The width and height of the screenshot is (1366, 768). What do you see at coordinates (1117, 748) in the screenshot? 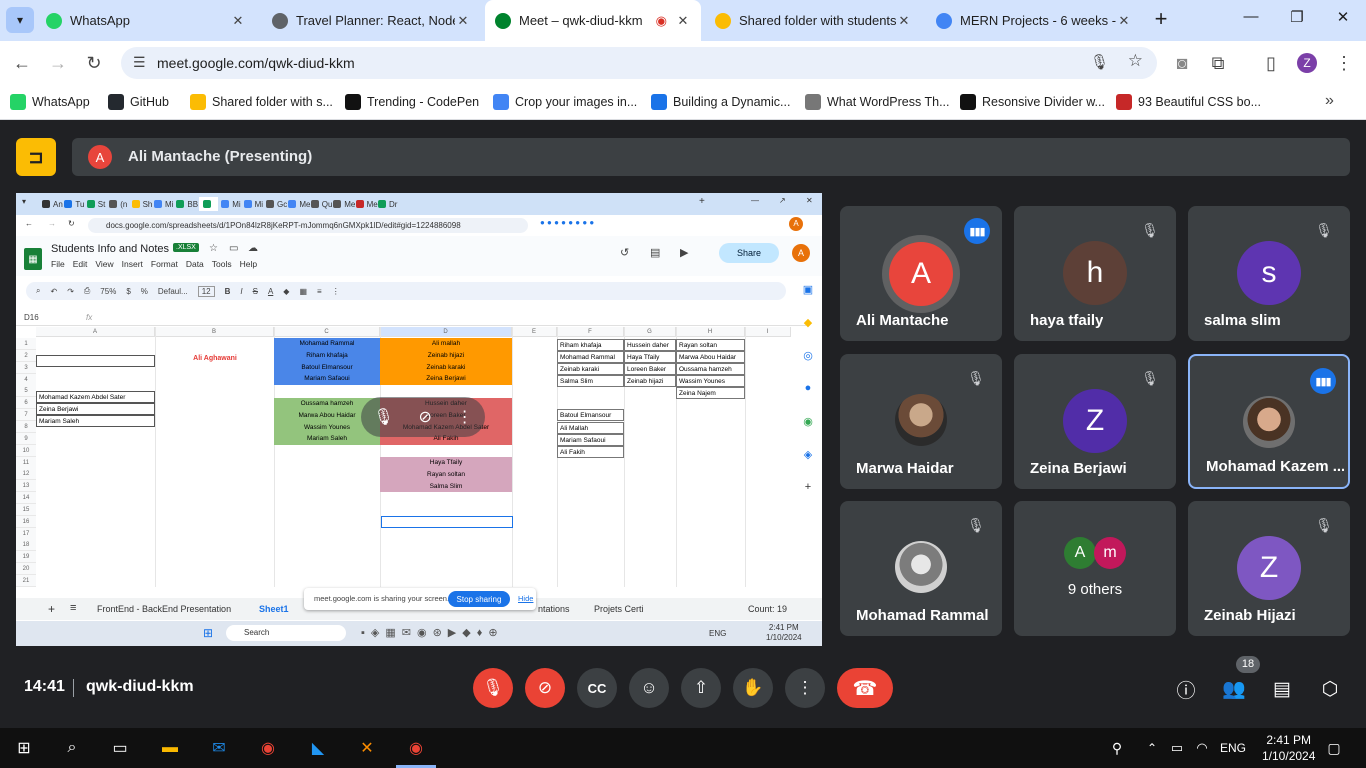
I see `people-tray-icon: ⚲` at bounding box center [1117, 748].